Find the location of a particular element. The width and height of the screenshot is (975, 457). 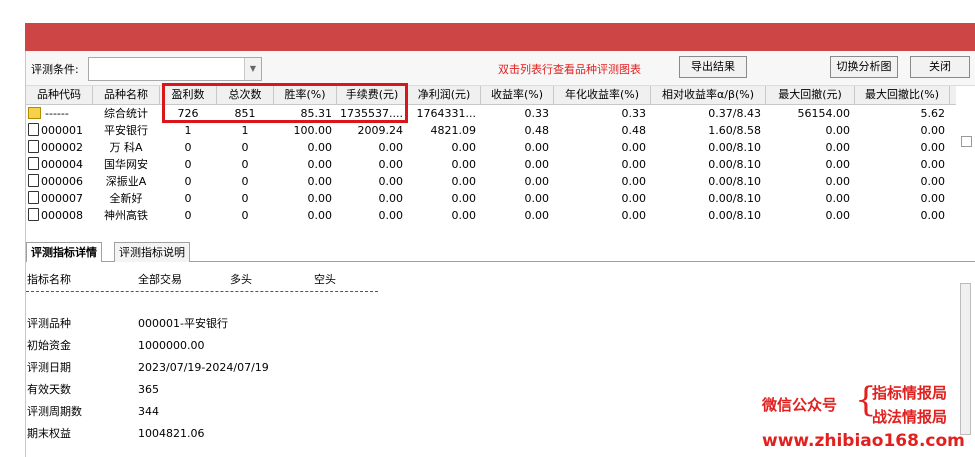

scrollbar-box is located at coordinates (966, 141).